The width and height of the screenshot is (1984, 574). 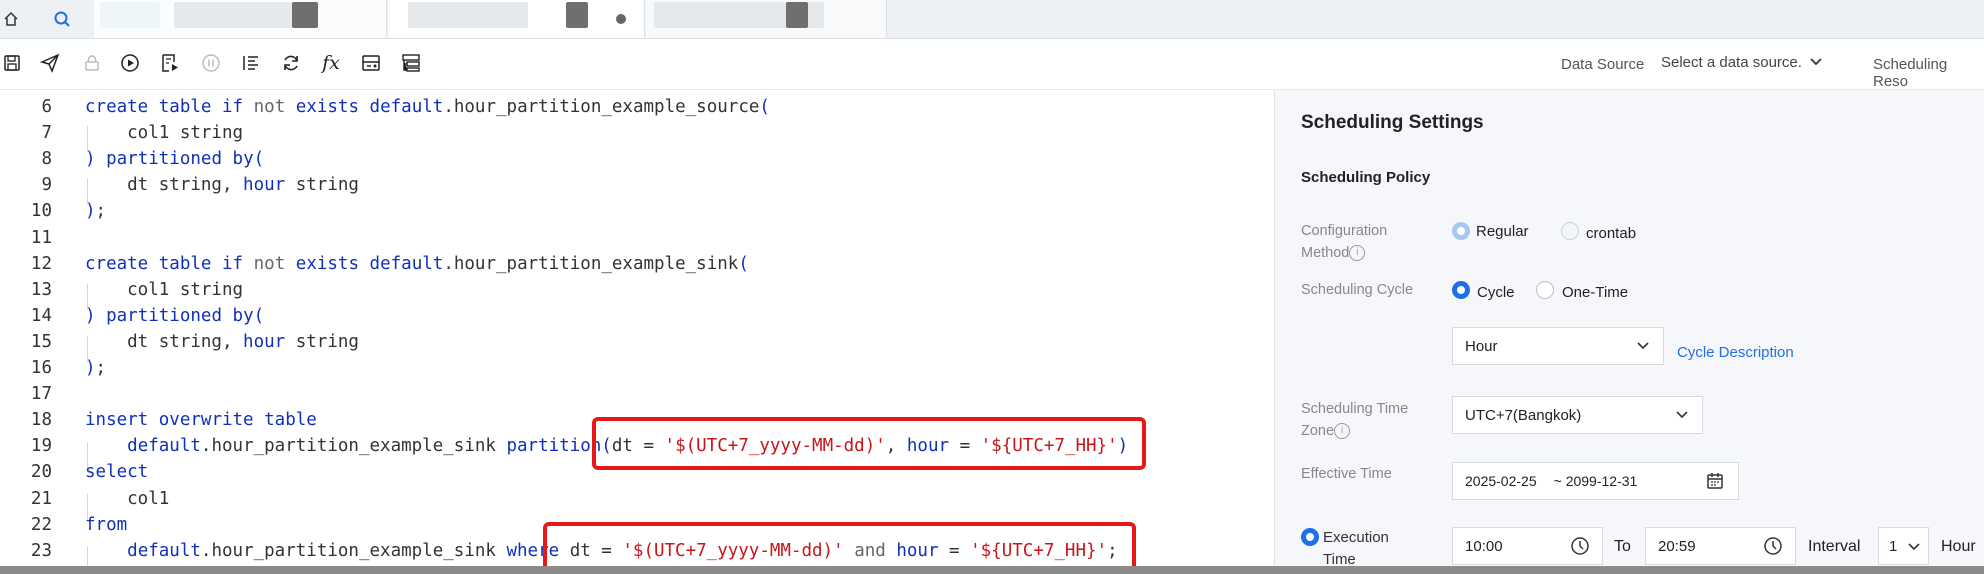 I want to click on code-line: 14) partitioned by(, so click(x=636, y=316).